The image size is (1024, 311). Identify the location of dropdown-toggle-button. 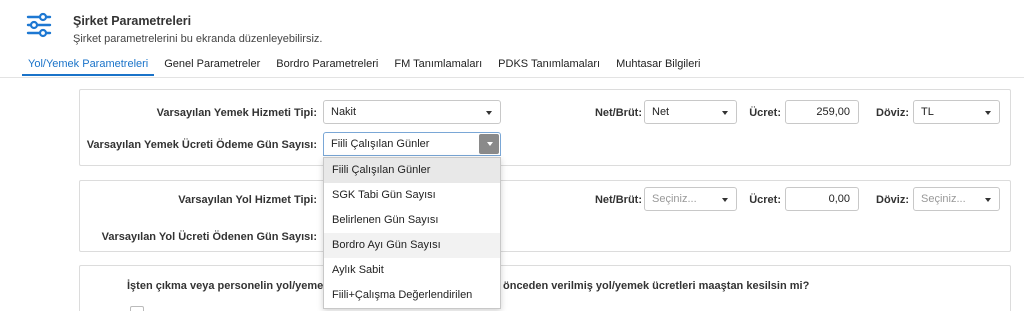
(489, 144).